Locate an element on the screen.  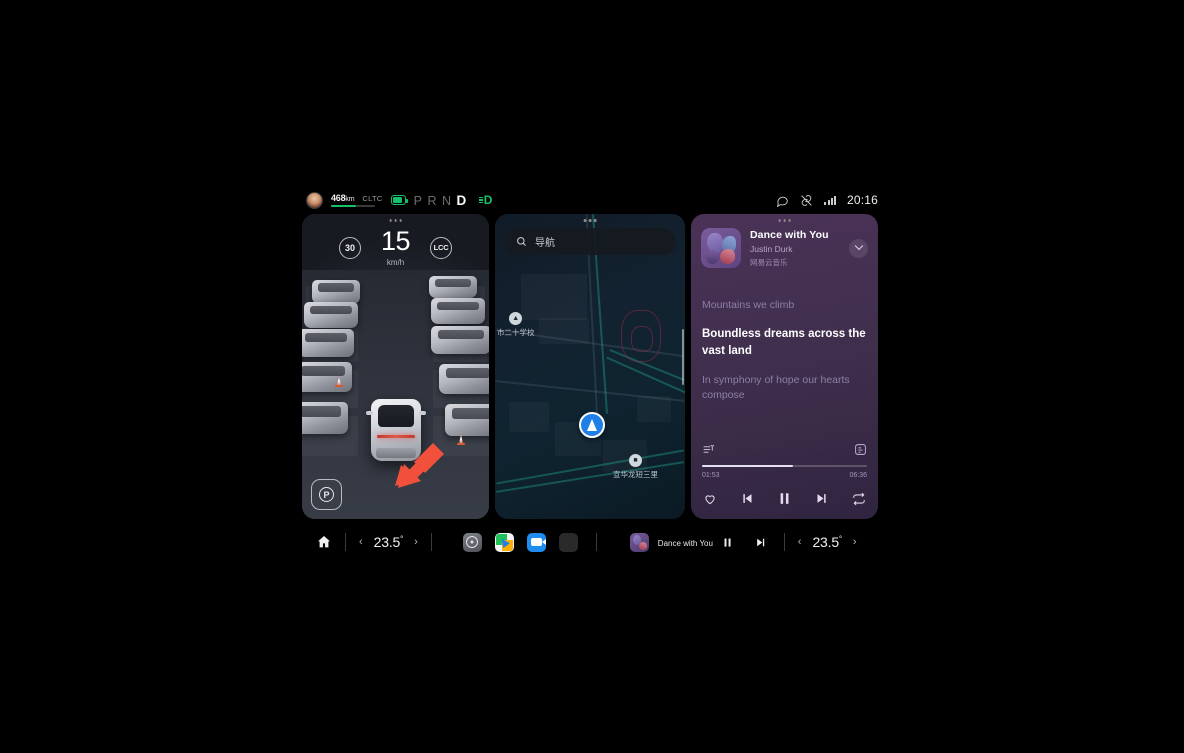
current-speed: 15 km/h is located at coordinates (395, 246).